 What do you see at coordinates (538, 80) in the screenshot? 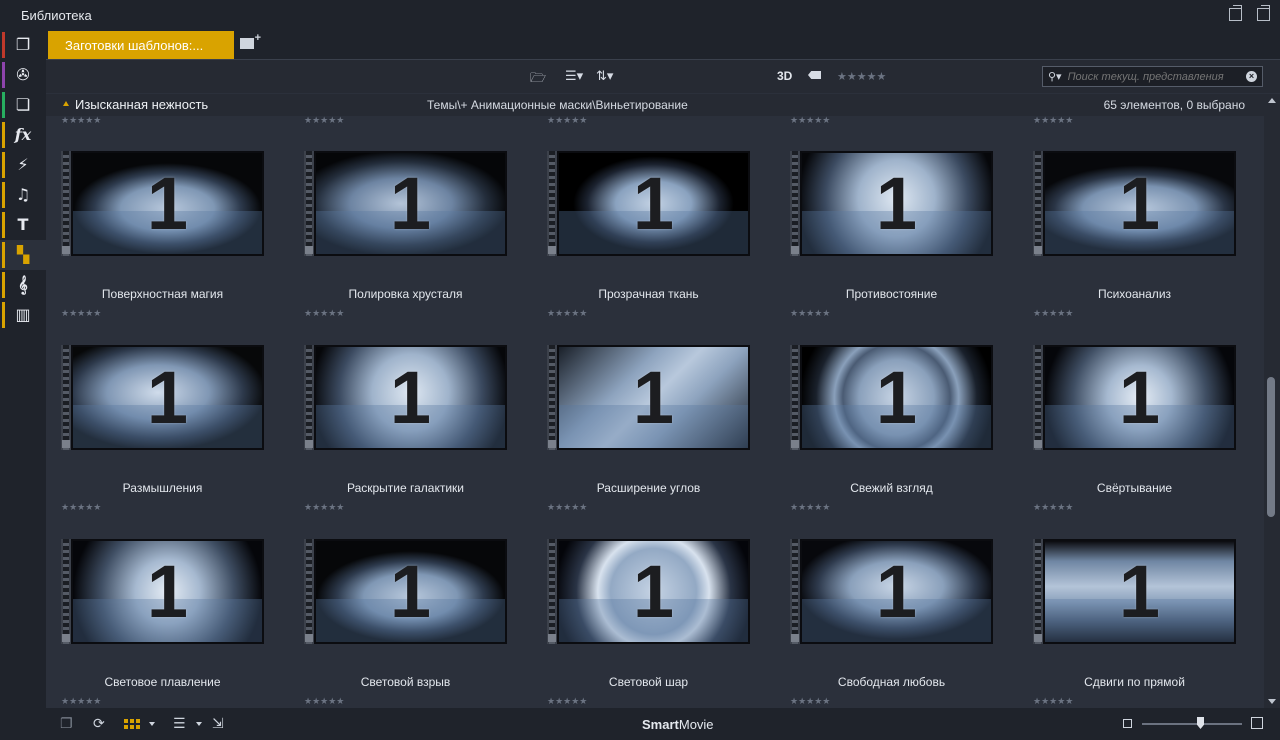
I see `folder-icon: 🗁` at bounding box center [538, 80].